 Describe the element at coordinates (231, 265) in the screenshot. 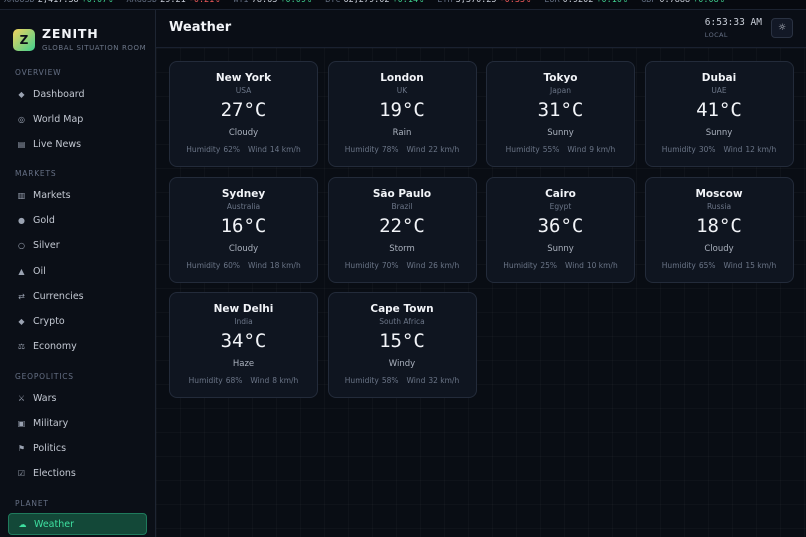

I see `humidity-value: 60%` at that location.